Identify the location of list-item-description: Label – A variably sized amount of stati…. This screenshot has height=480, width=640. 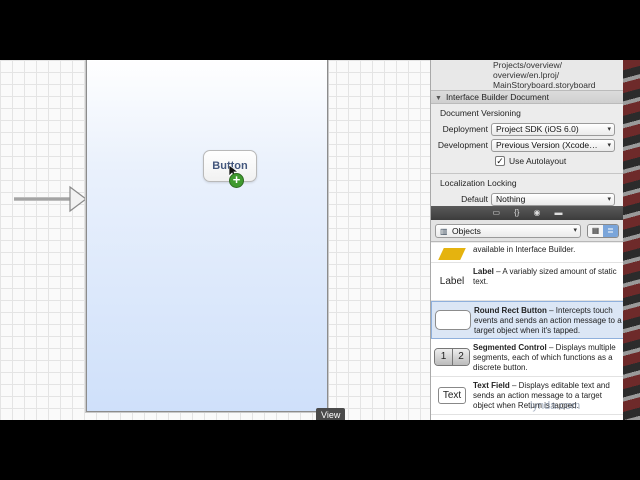
(548, 277).